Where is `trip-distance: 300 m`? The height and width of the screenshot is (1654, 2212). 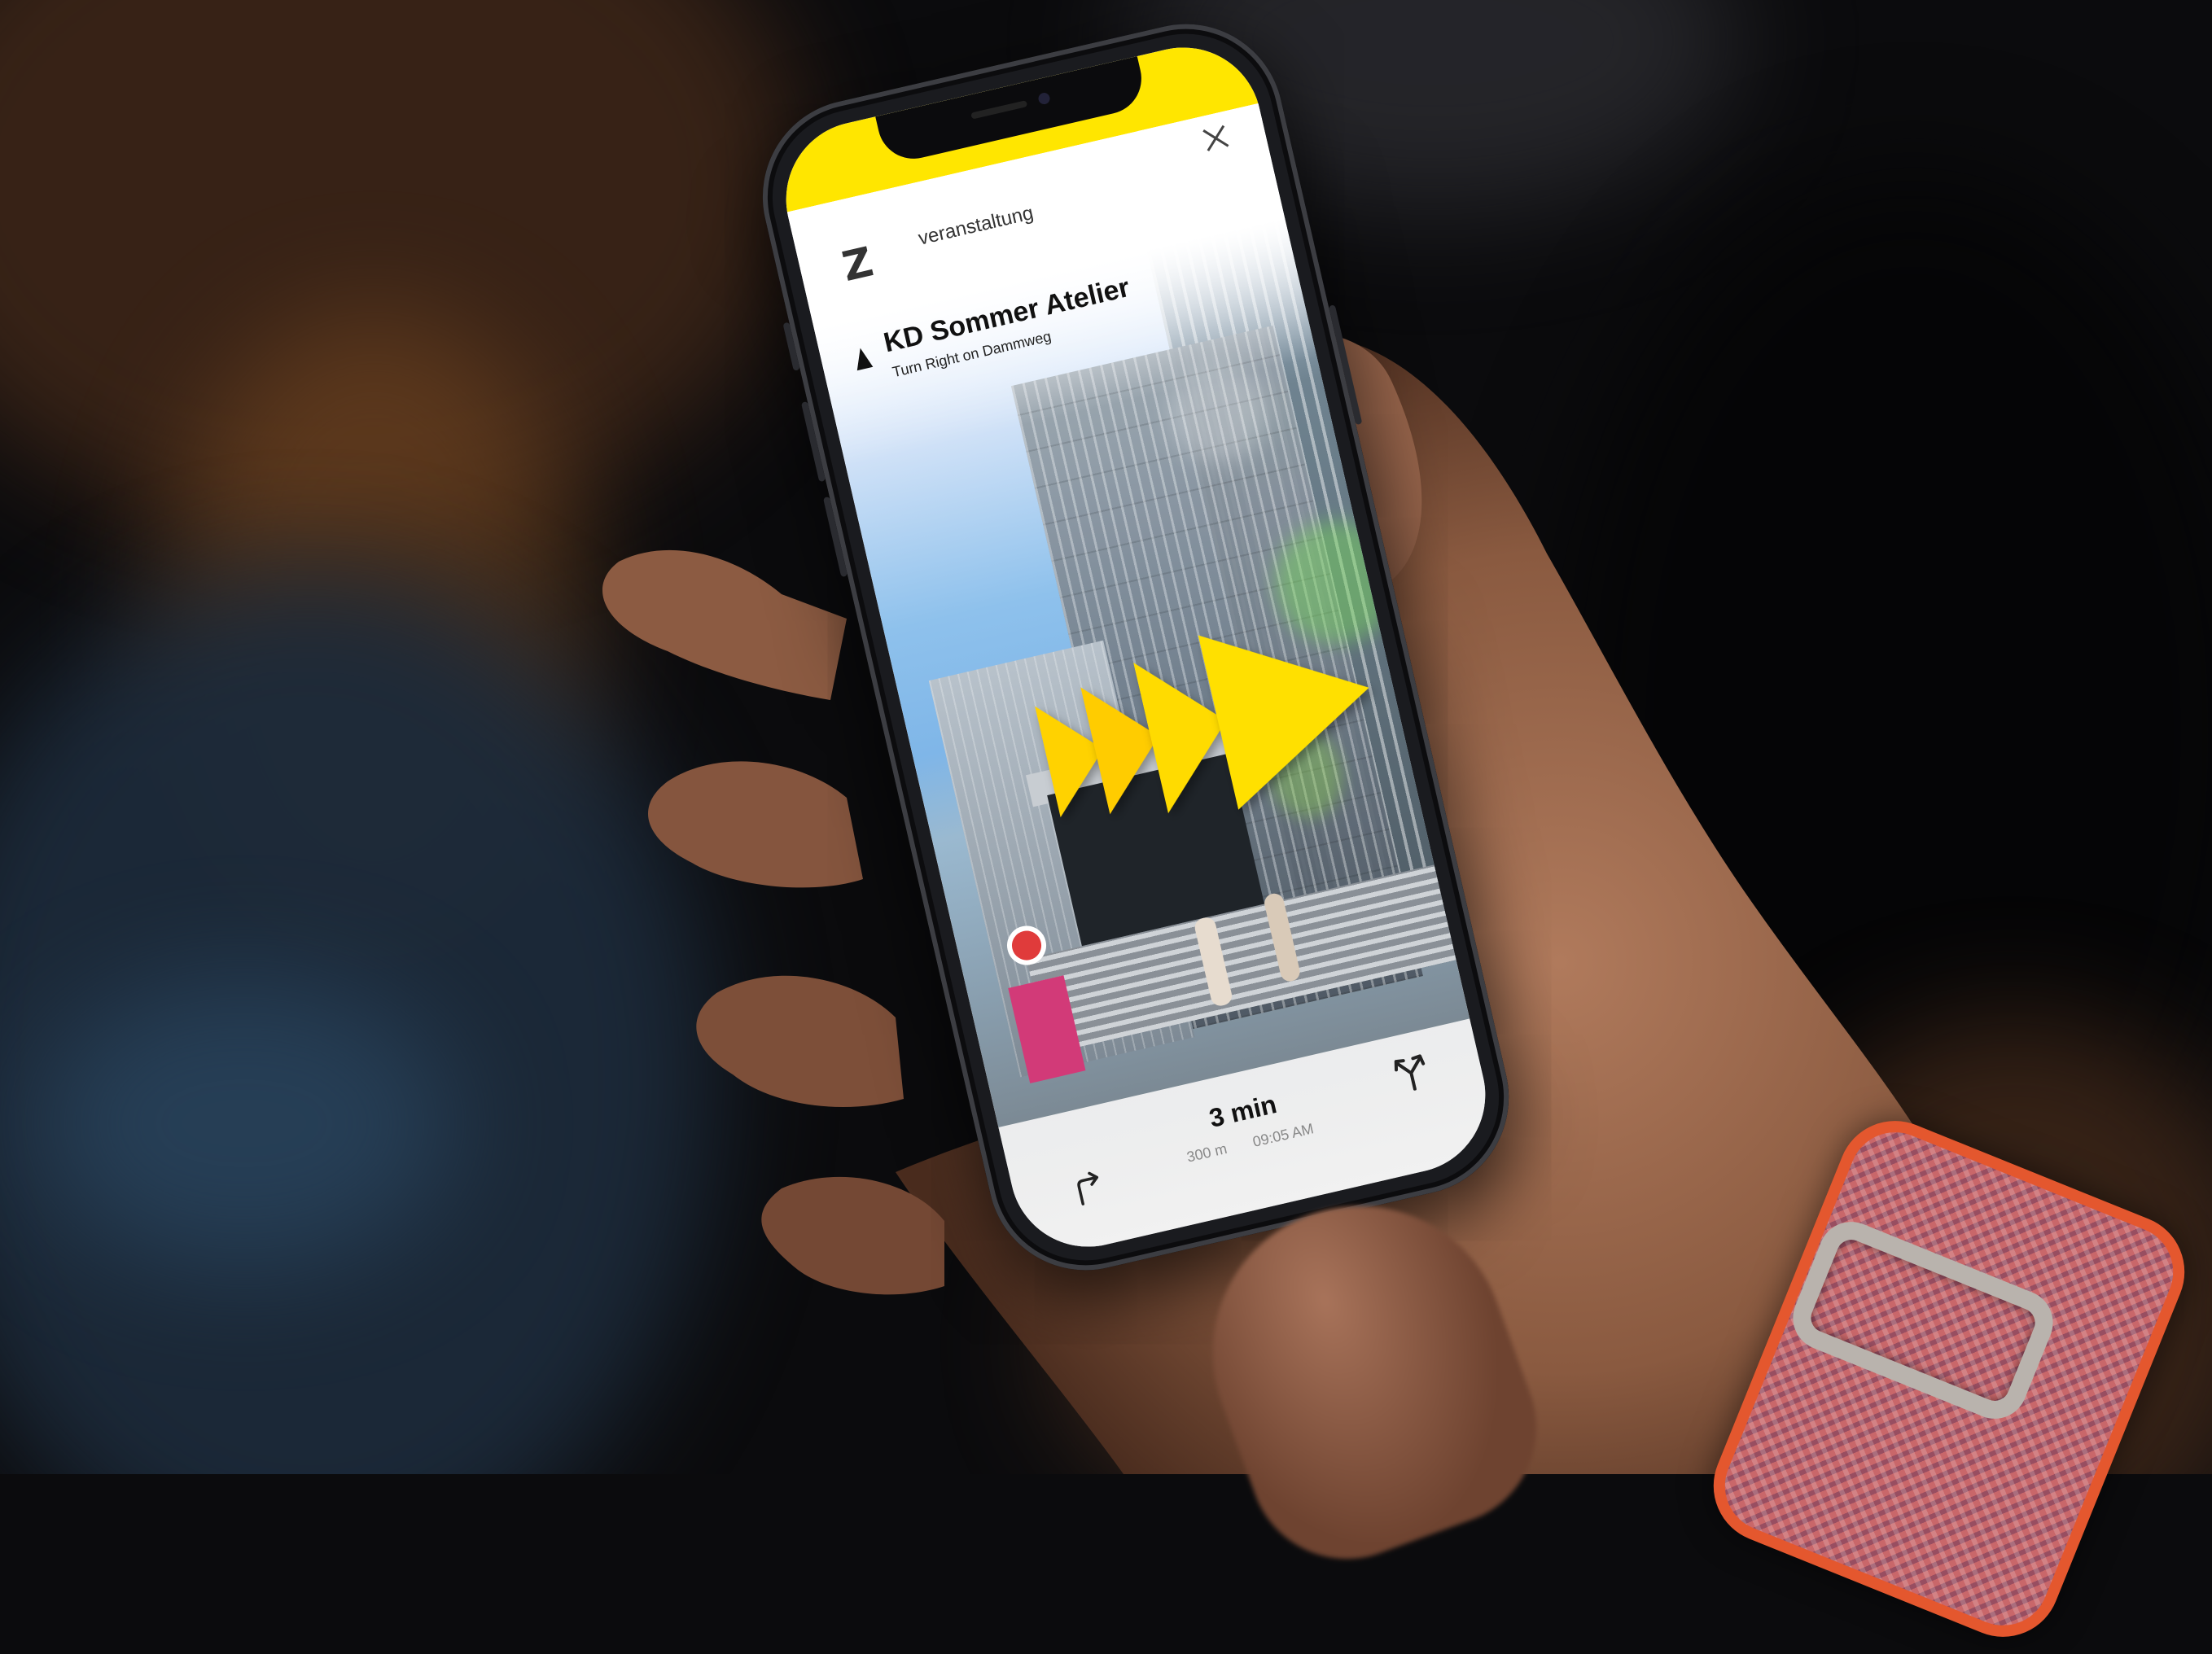 trip-distance: 300 m is located at coordinates (1207, 1153).